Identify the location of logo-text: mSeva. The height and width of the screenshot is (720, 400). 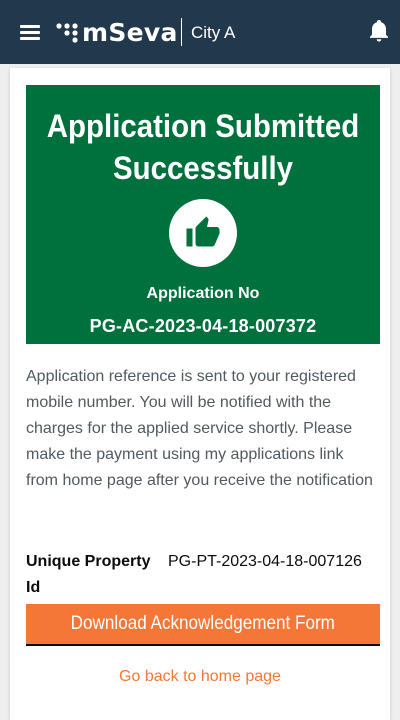
(130, 32).